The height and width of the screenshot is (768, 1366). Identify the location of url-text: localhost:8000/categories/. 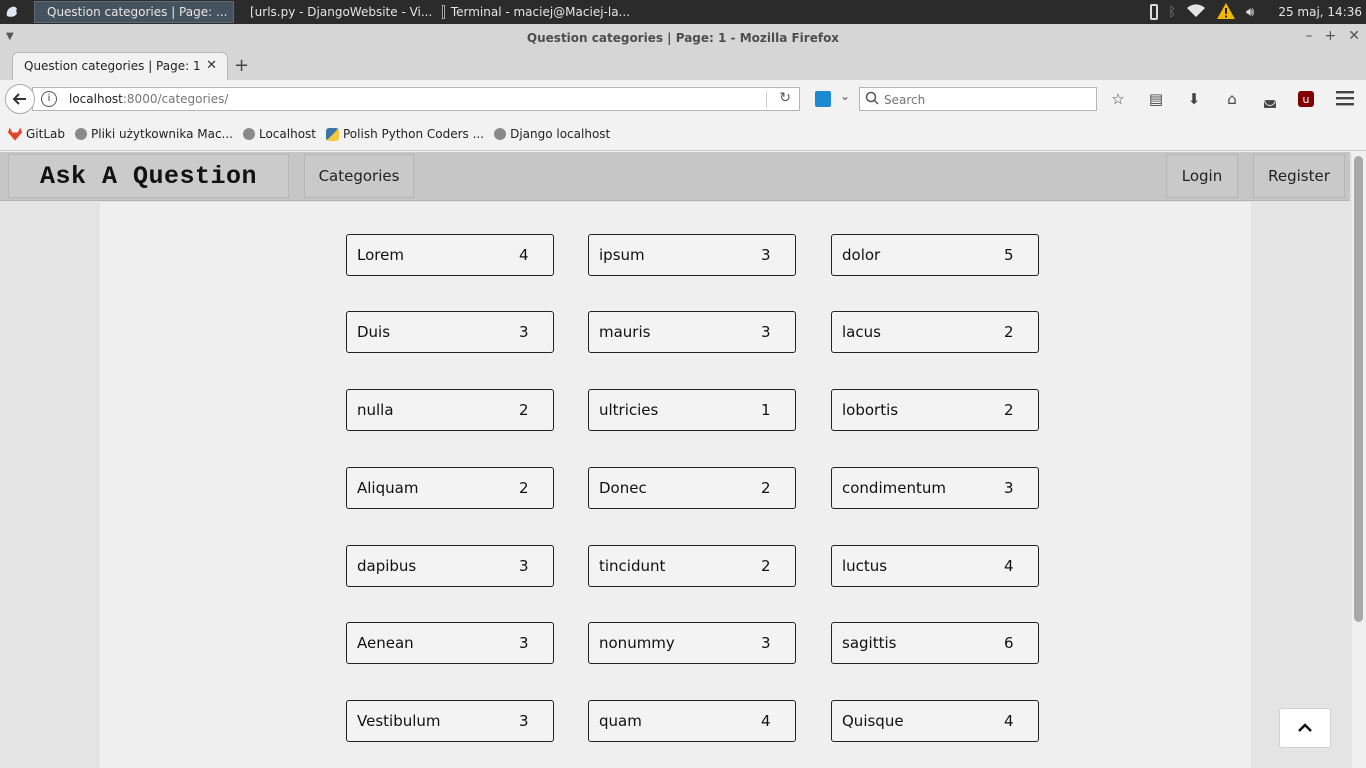
(148, 99).